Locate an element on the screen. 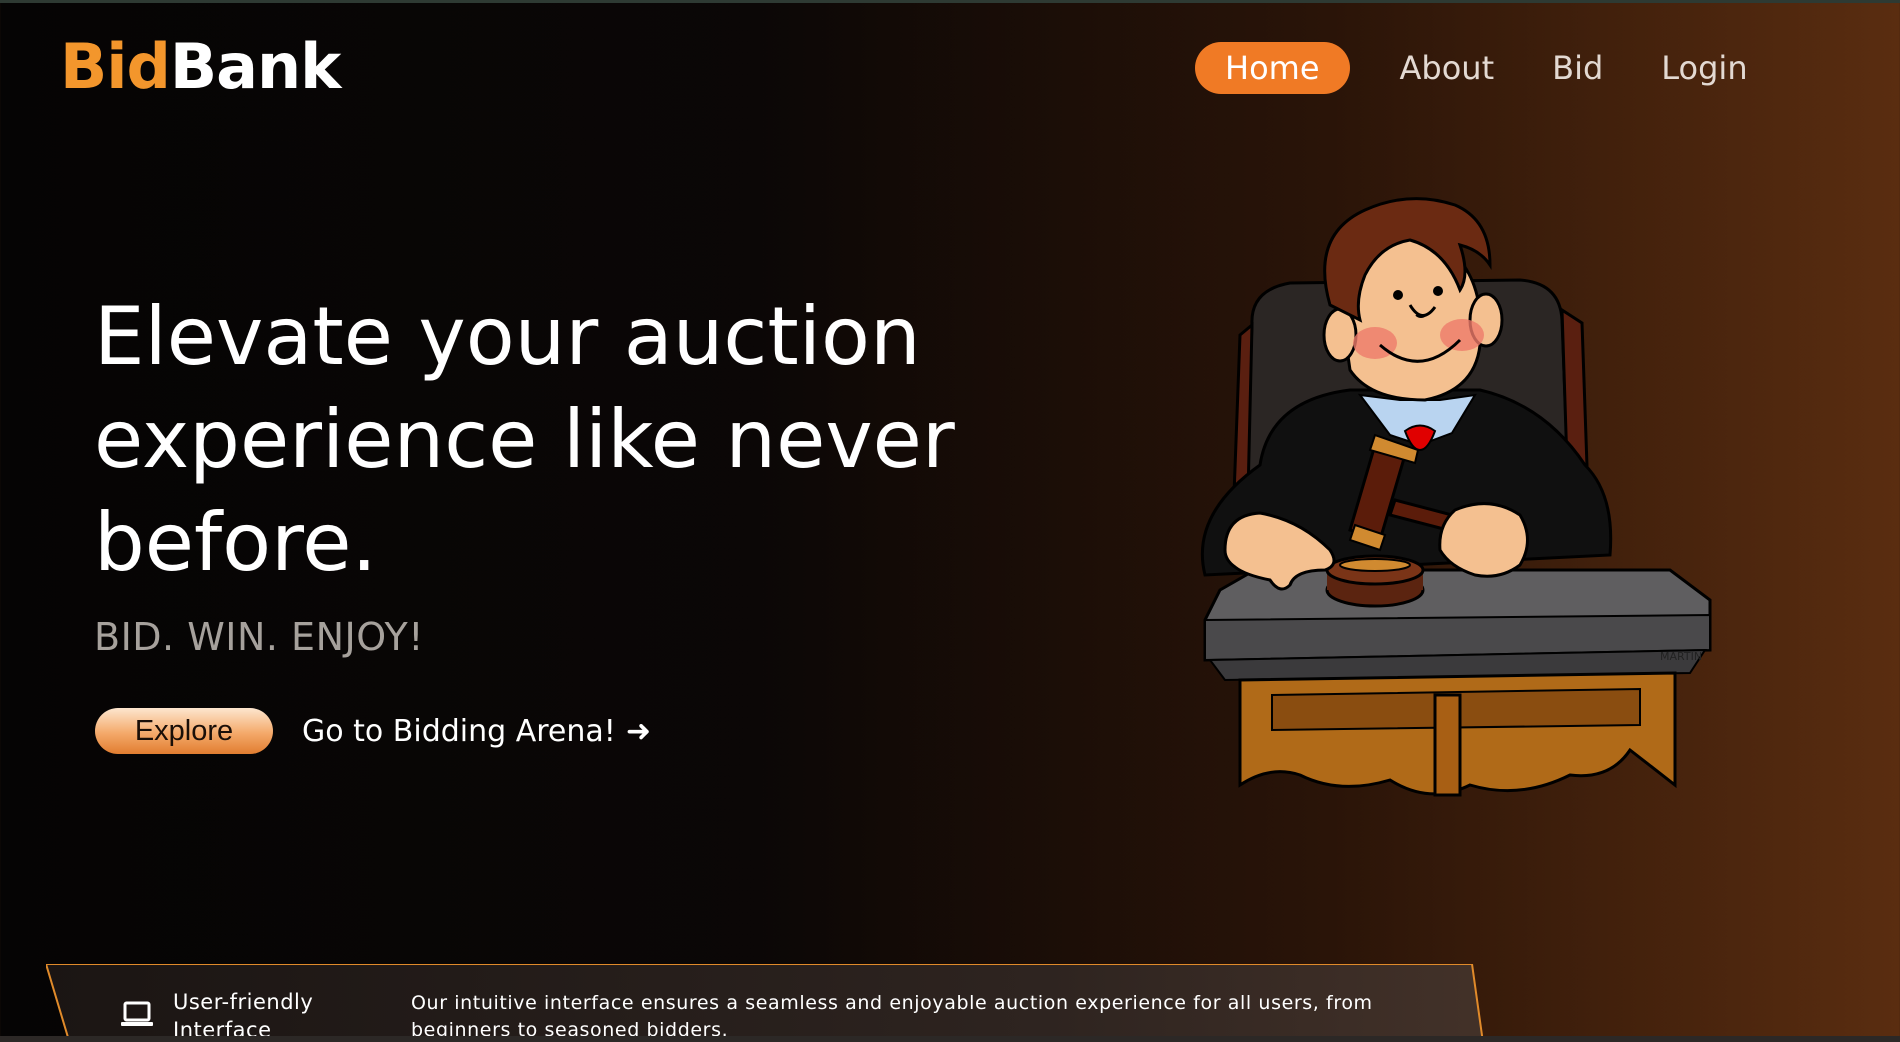  page-bottom-edge is located at coordinates (950, 1039).